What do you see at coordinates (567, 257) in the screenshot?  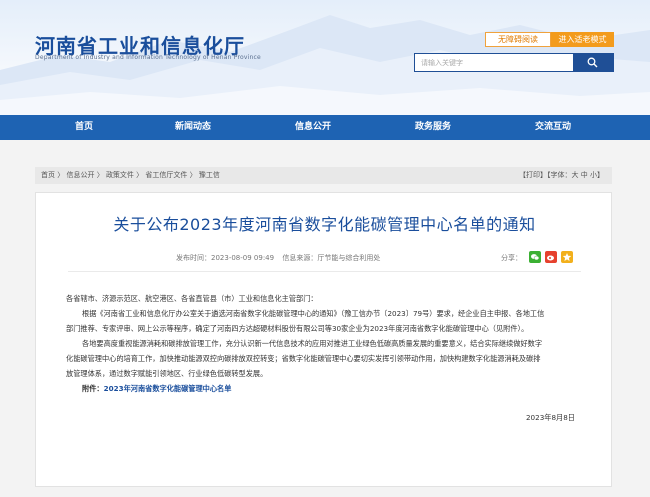 I see `qzone-share-icon` at bounding box center [567, 257].